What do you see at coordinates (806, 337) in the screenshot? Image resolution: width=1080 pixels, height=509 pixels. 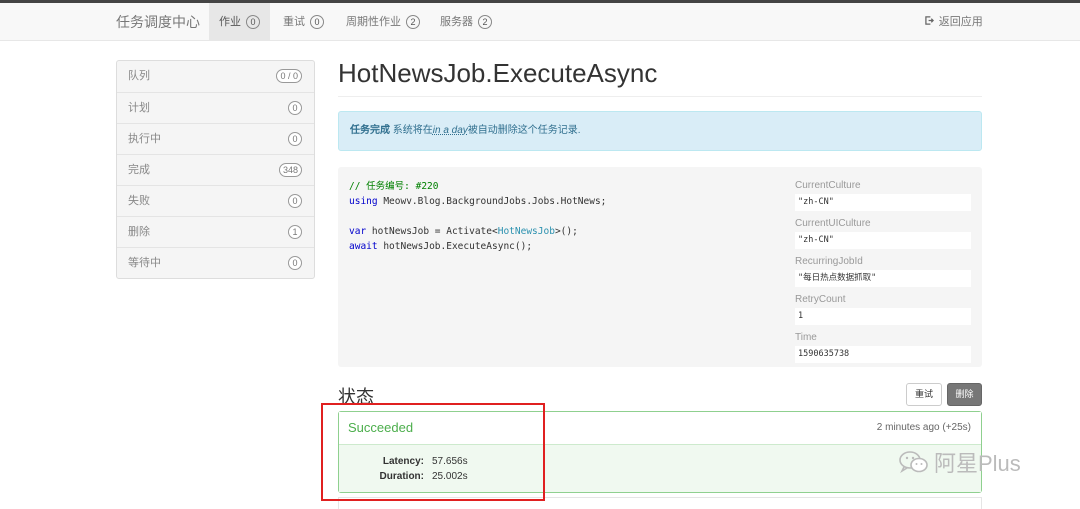 I see `param-label: Time` at bounding box center [806, 337].